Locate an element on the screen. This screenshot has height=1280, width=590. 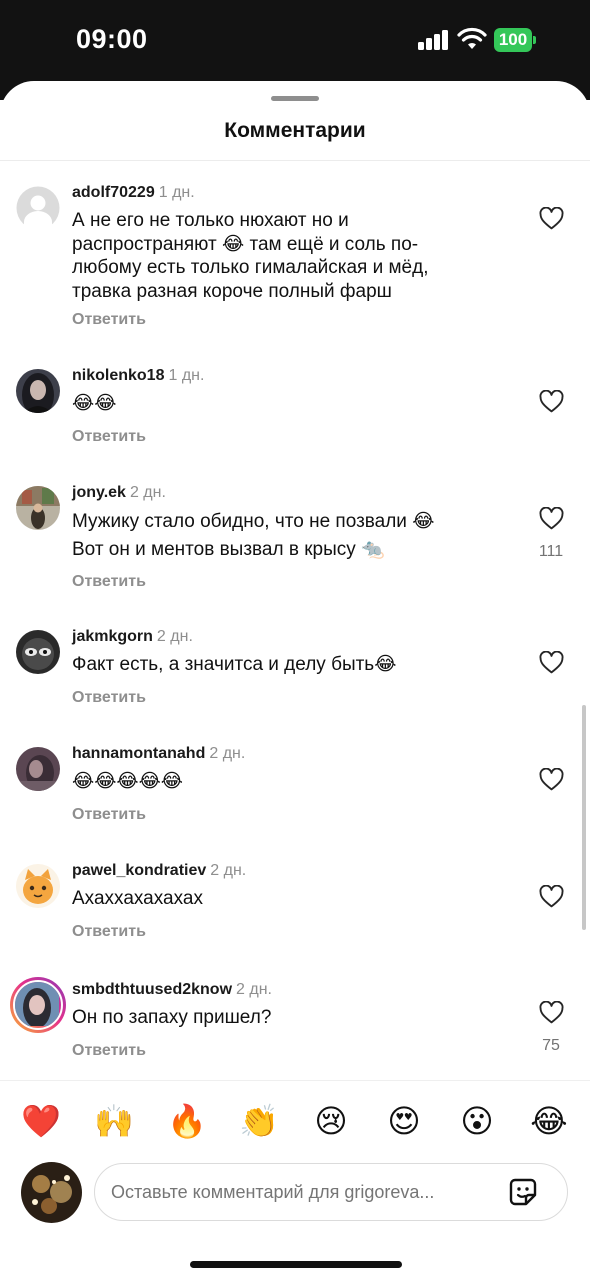
comment-text: 😂😂 is located at coordinates (94, 403).